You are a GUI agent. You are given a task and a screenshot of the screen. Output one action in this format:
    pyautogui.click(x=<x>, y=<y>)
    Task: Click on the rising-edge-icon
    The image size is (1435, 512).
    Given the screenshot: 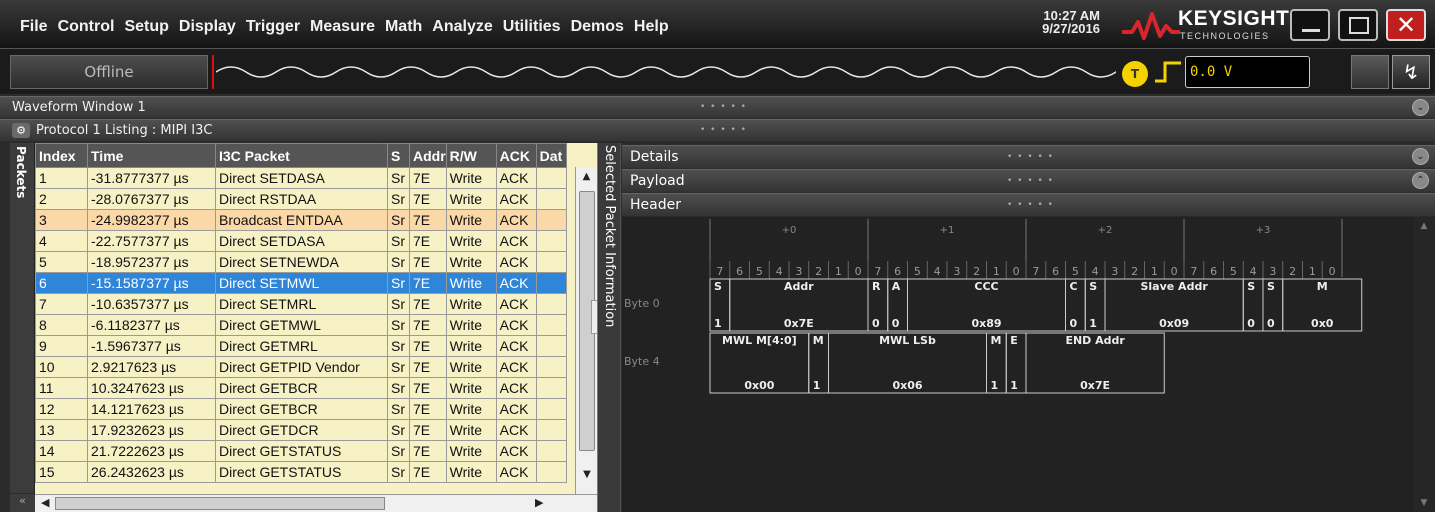 What is the action you would take?
    pyautogui.click(x=1168, y=72)
    